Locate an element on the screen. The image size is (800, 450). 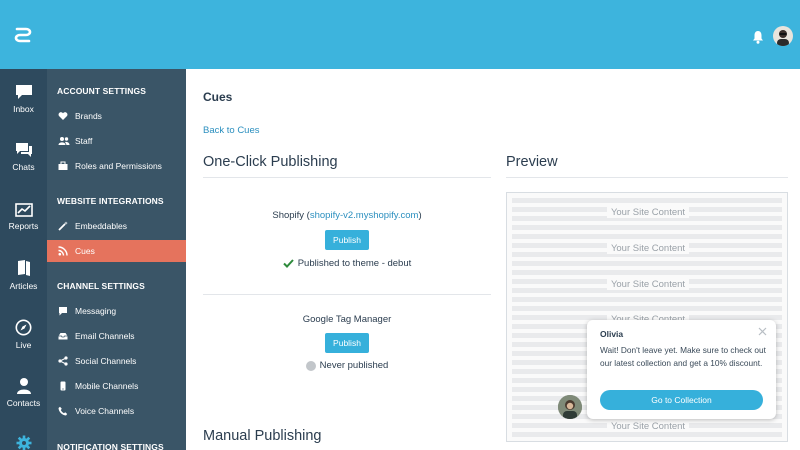
nav-reports: Reports is located at coordinates (23, 217).